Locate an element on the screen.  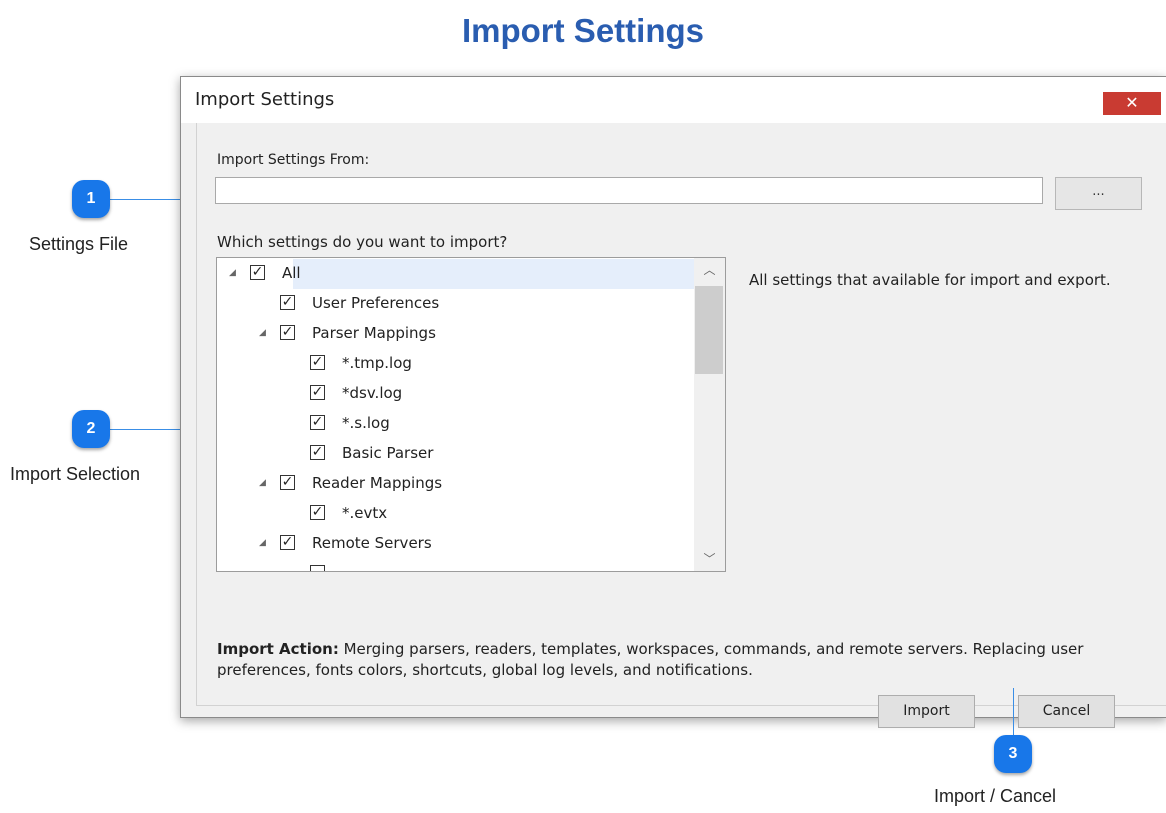
tree-row-basic-parser: ✓ Basic Parser is located at coordinates (456, 454).